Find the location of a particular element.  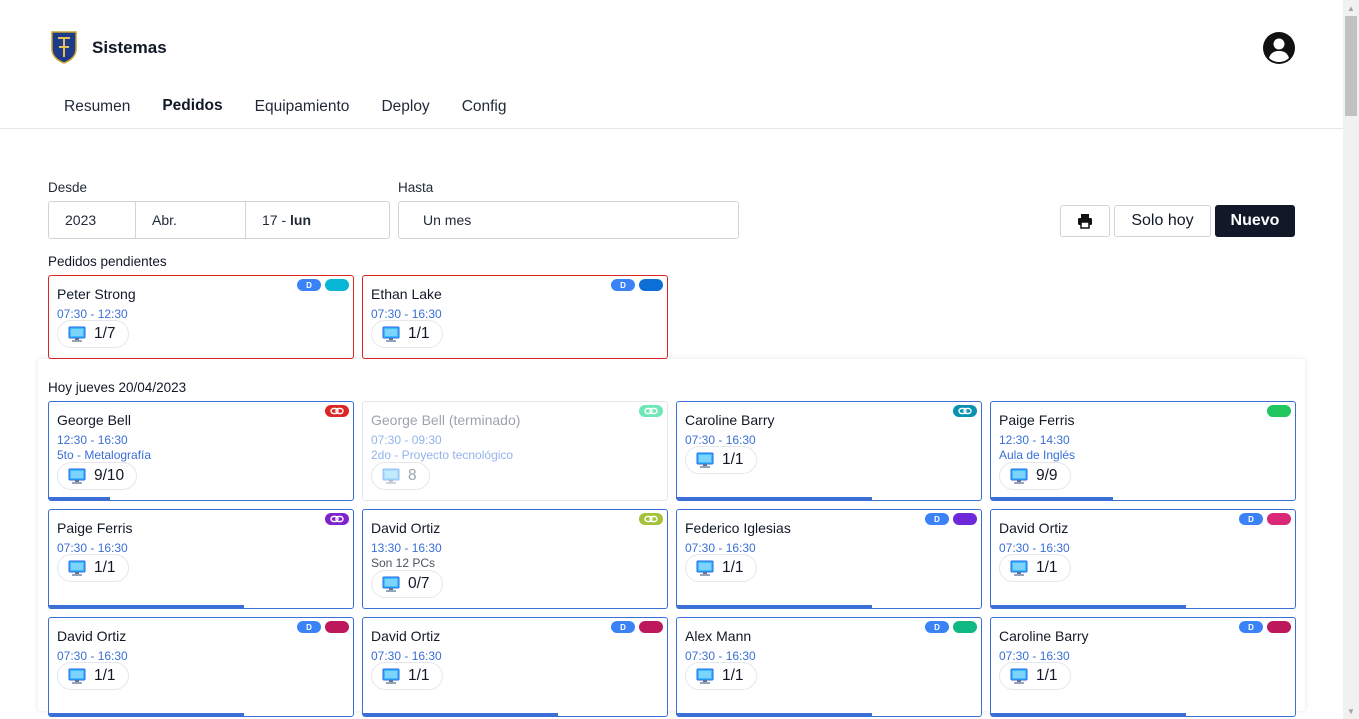

card-subtitle: 2do - Proyecto tecnológico is located at coordinates (442, 455).